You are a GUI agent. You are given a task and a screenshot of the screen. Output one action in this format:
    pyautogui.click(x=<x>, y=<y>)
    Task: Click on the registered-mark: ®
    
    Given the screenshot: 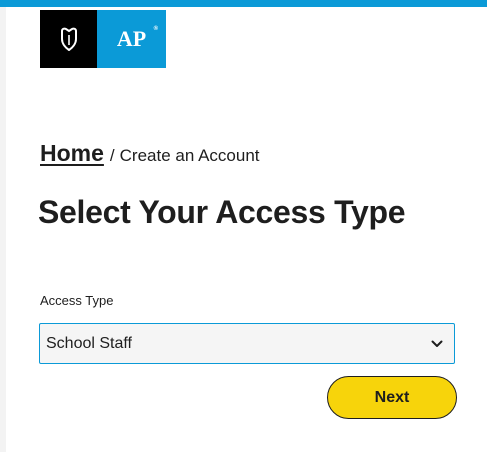 What is the action you would take?
    pyautogui.click(x=155, y=29)
    